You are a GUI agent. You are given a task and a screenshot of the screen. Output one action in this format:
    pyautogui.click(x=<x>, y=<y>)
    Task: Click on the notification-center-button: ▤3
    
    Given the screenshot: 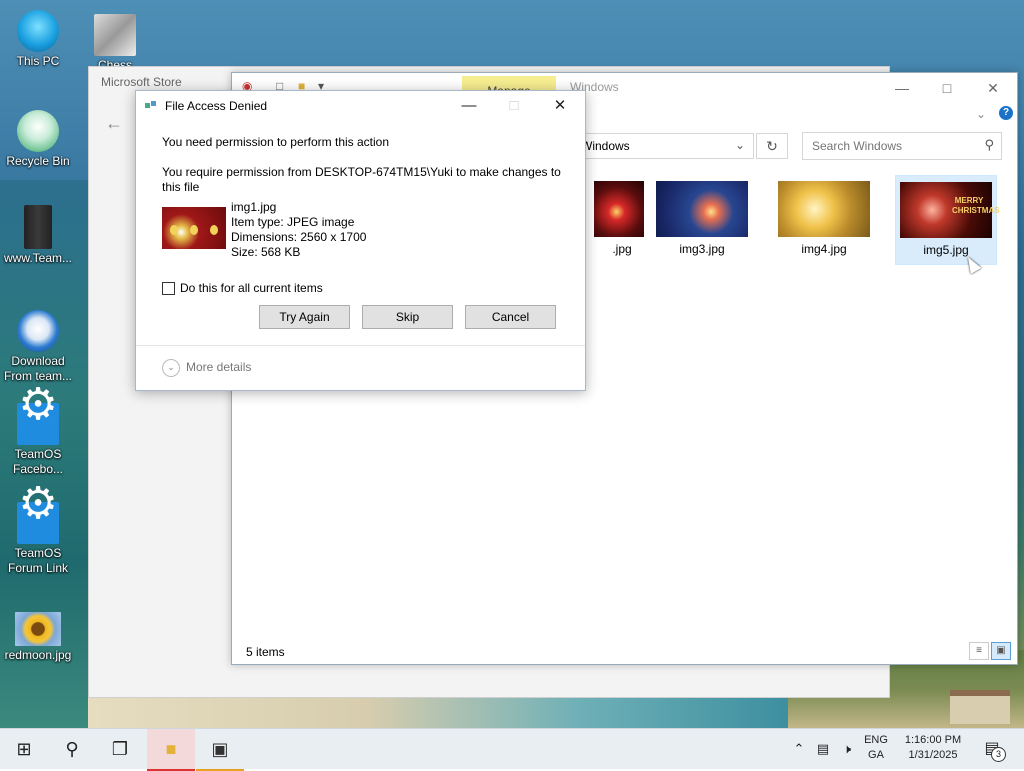 What is the action you would take?
    pyautogui.click(x=993, y=750)
    